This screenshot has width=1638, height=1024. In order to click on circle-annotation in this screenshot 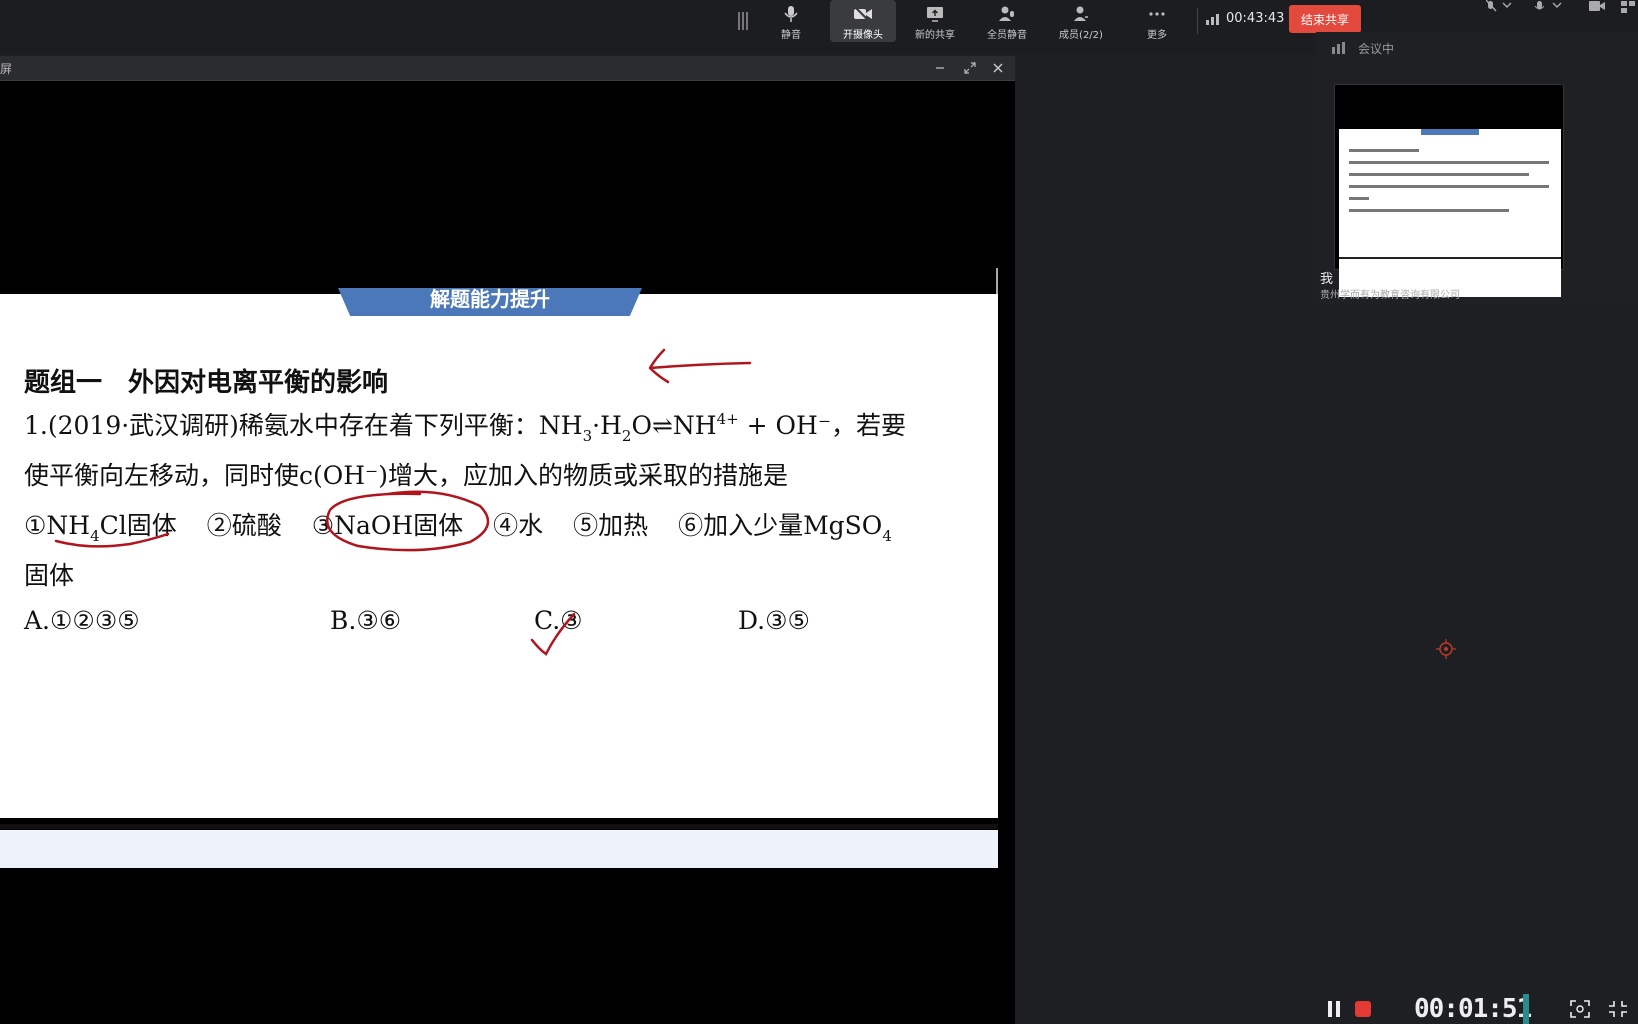, I will do `click(408, 521)`.